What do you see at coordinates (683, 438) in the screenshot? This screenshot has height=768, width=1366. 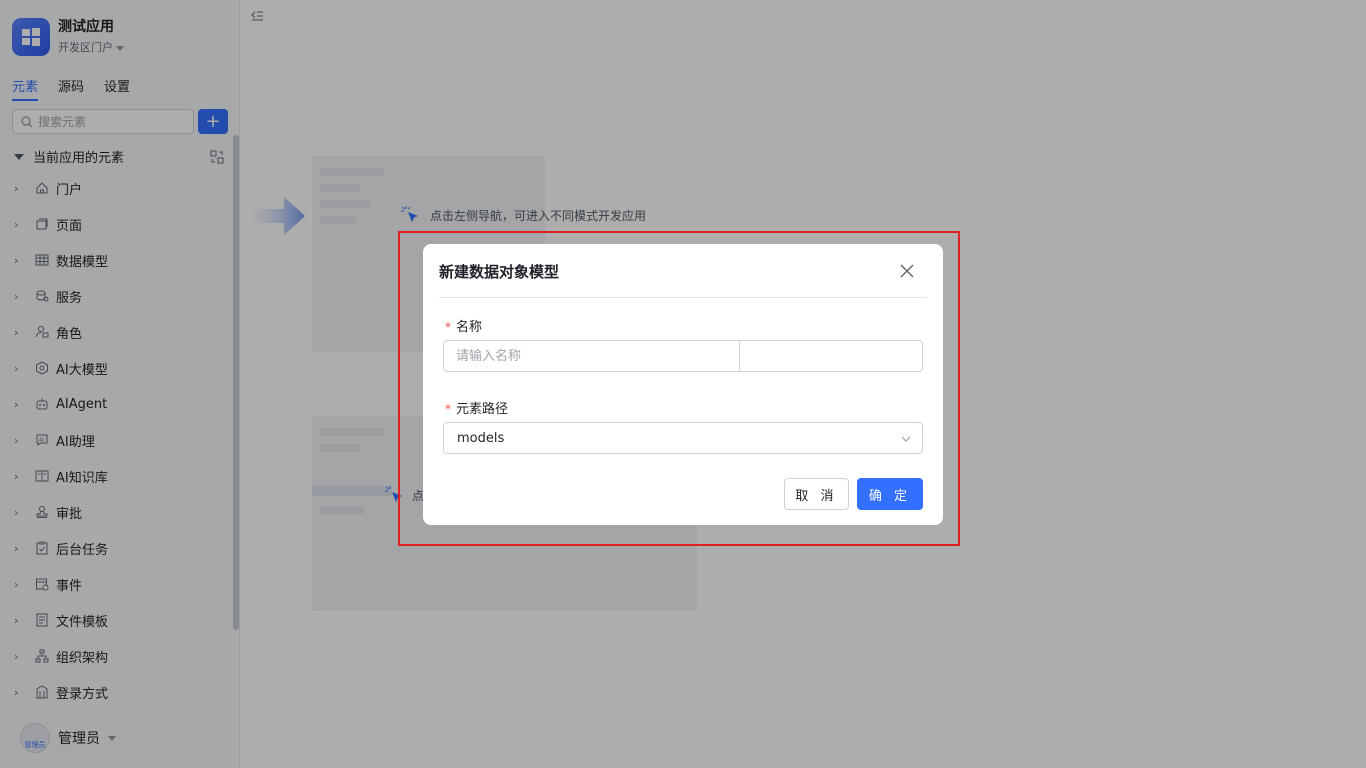 I see `element-path-select: models` at bounding box center [683, 438].